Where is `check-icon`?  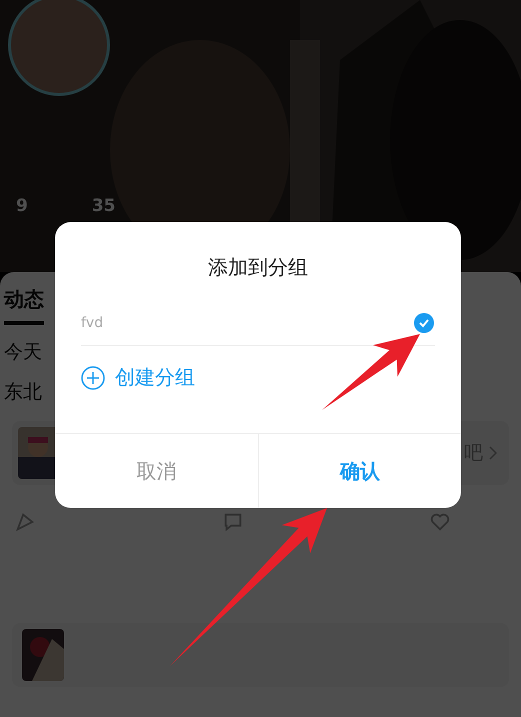 check-icon is located at coordinates (424, 323).